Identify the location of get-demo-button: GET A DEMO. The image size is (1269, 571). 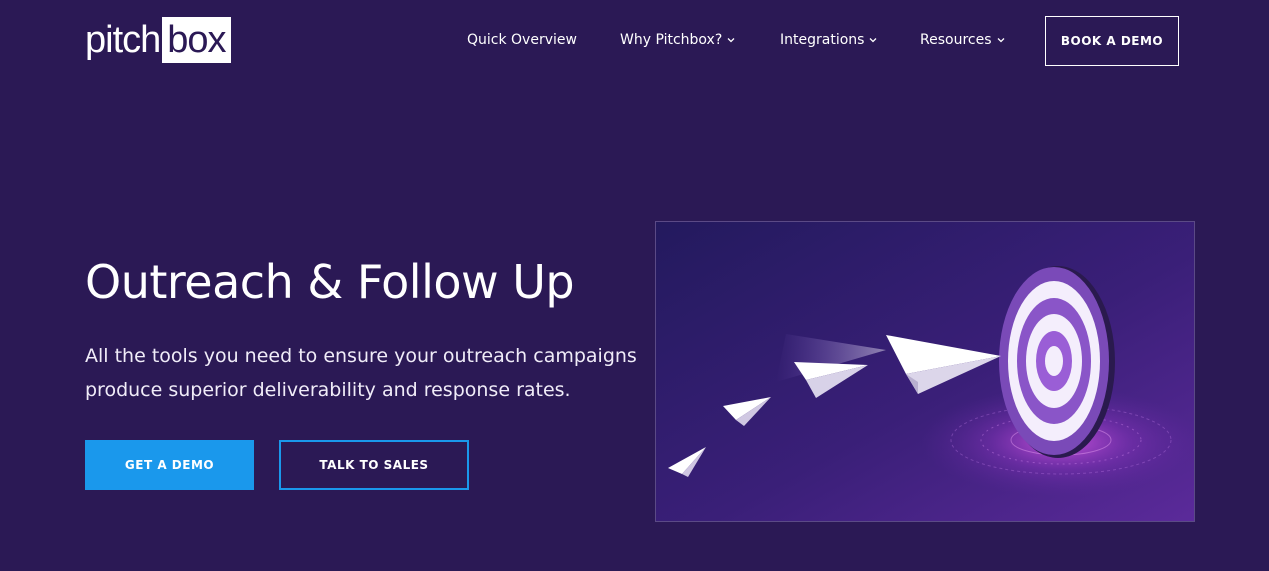
(169, 465).